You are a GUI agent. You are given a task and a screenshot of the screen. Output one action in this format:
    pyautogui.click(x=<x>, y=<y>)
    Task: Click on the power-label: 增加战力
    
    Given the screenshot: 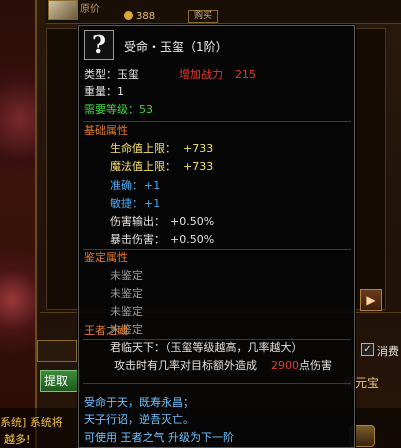 What is the action you would take?
    pyautogui.click(x=201, y=74)
    